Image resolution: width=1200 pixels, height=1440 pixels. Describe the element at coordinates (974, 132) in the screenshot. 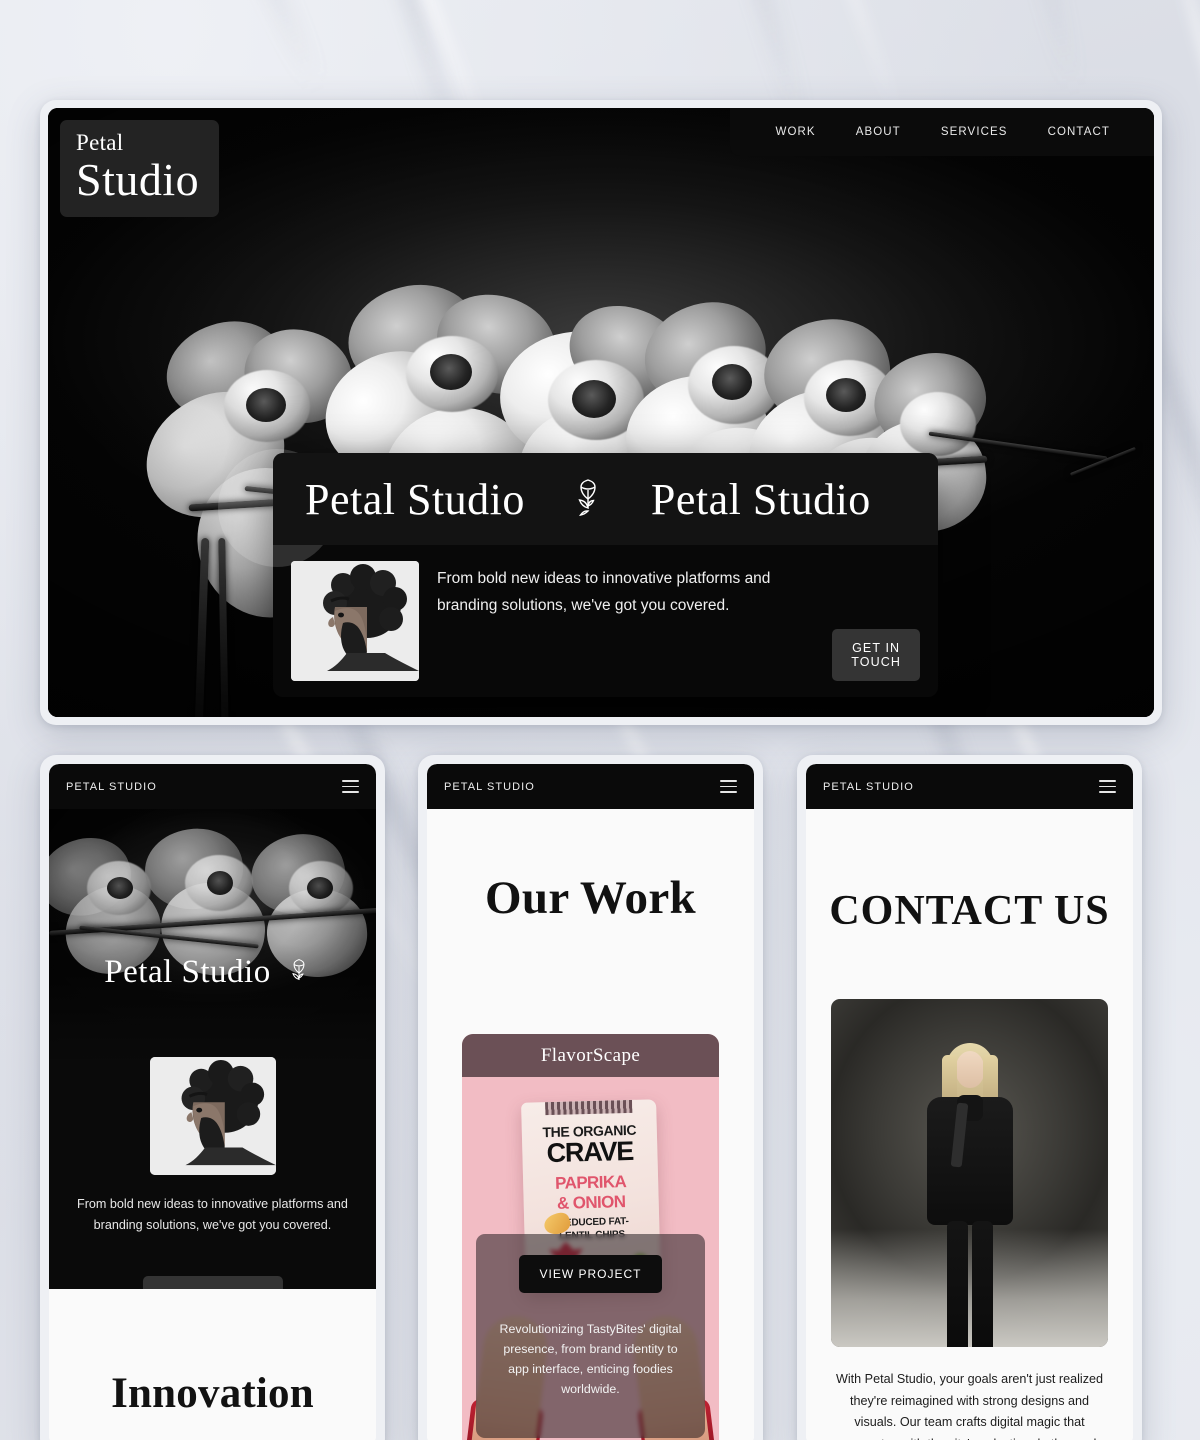

I see `nav-link-services: SERVICES` at that location.